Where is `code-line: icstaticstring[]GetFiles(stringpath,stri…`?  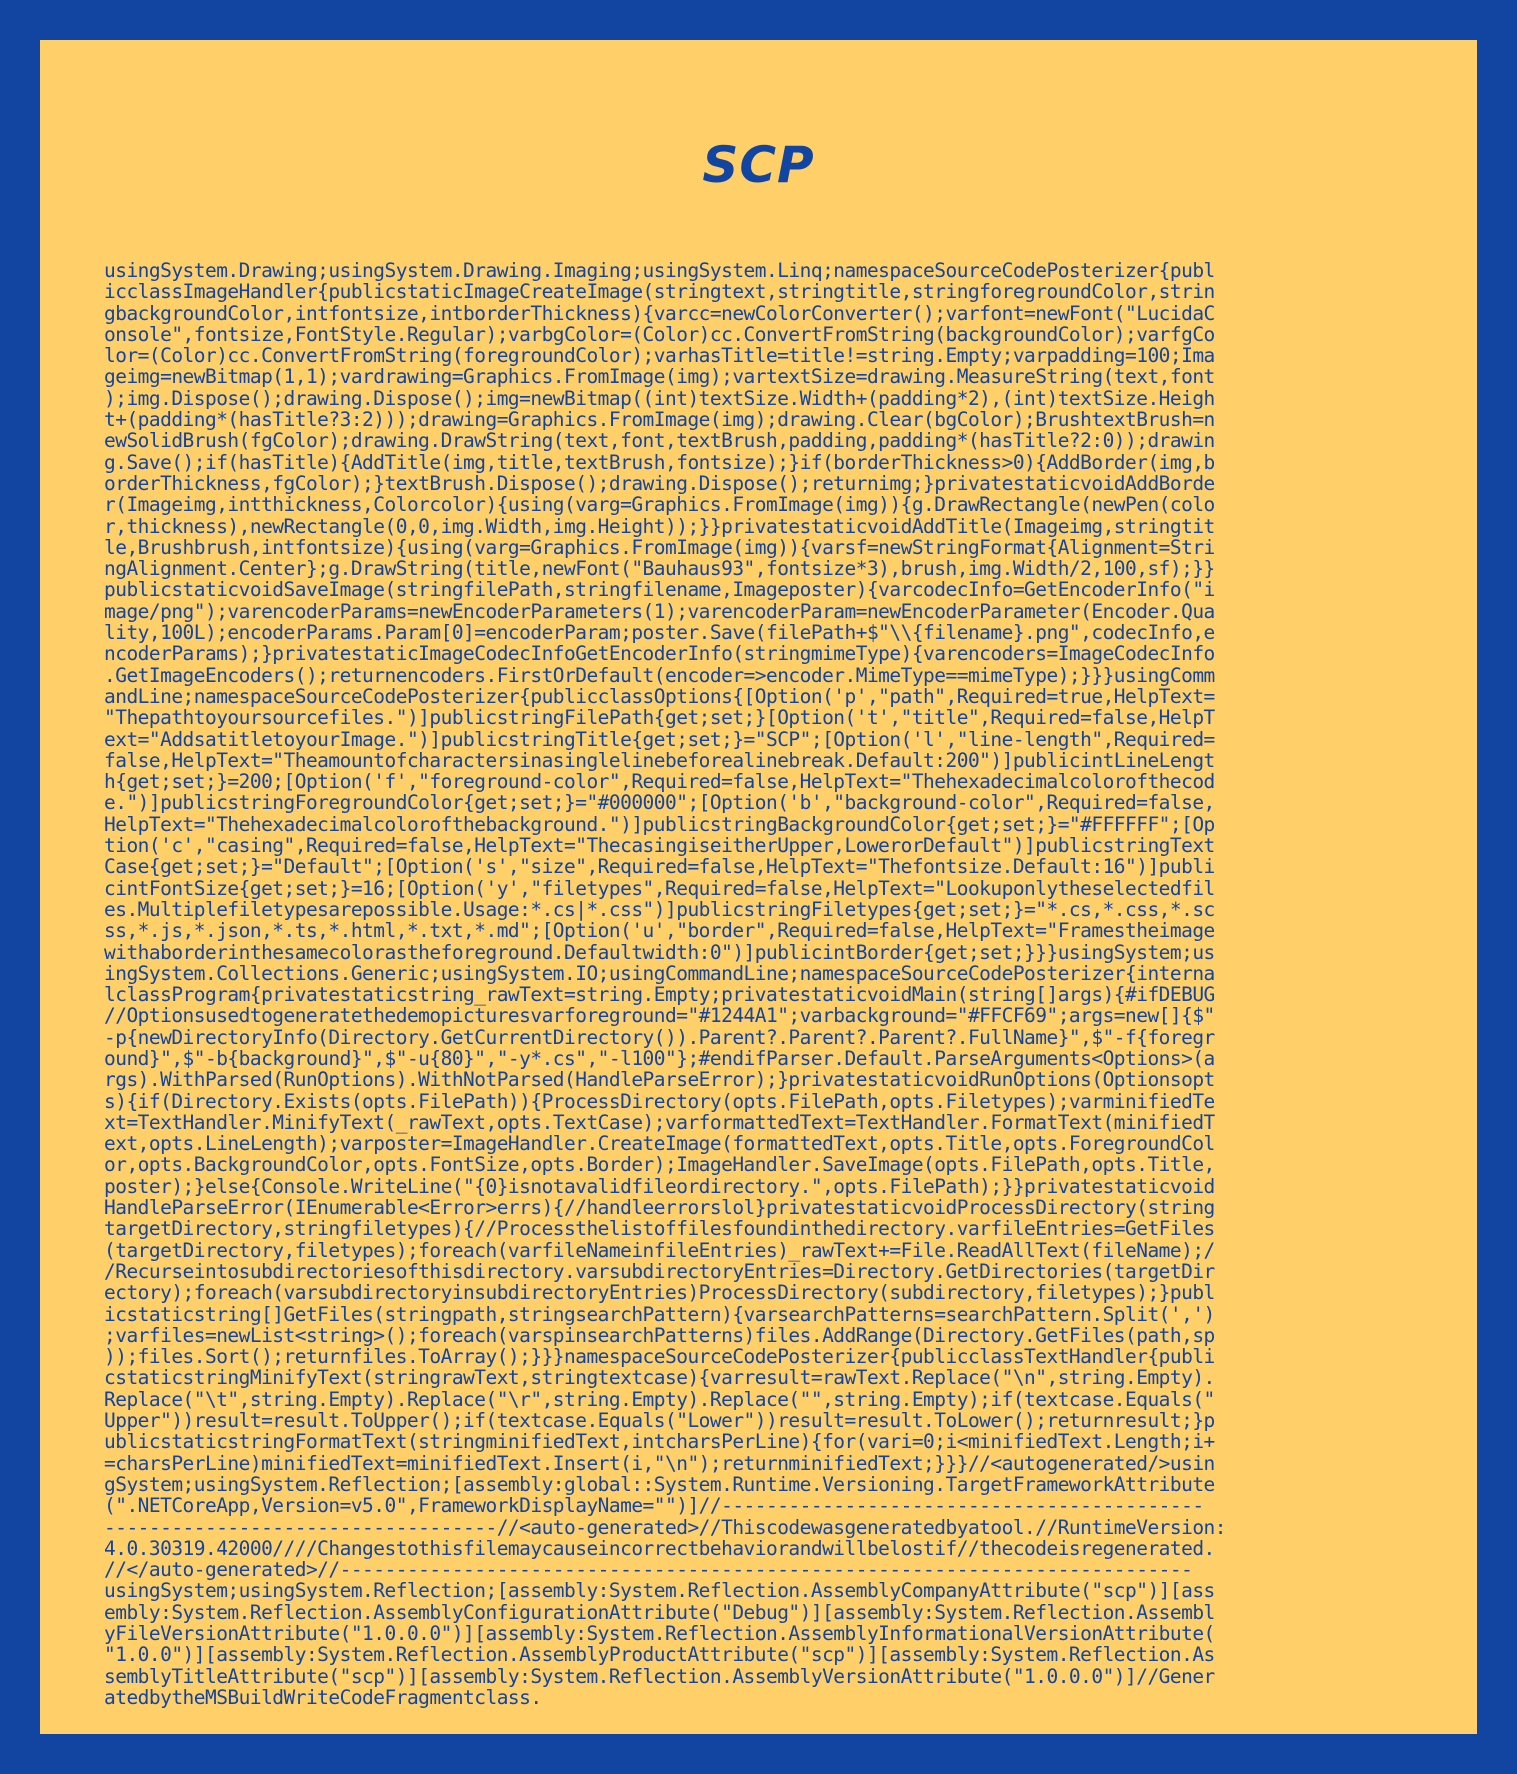 code-line: icstaticstring[]GetFiles(stringpath,stri… is located at coordinates (659, 1314).